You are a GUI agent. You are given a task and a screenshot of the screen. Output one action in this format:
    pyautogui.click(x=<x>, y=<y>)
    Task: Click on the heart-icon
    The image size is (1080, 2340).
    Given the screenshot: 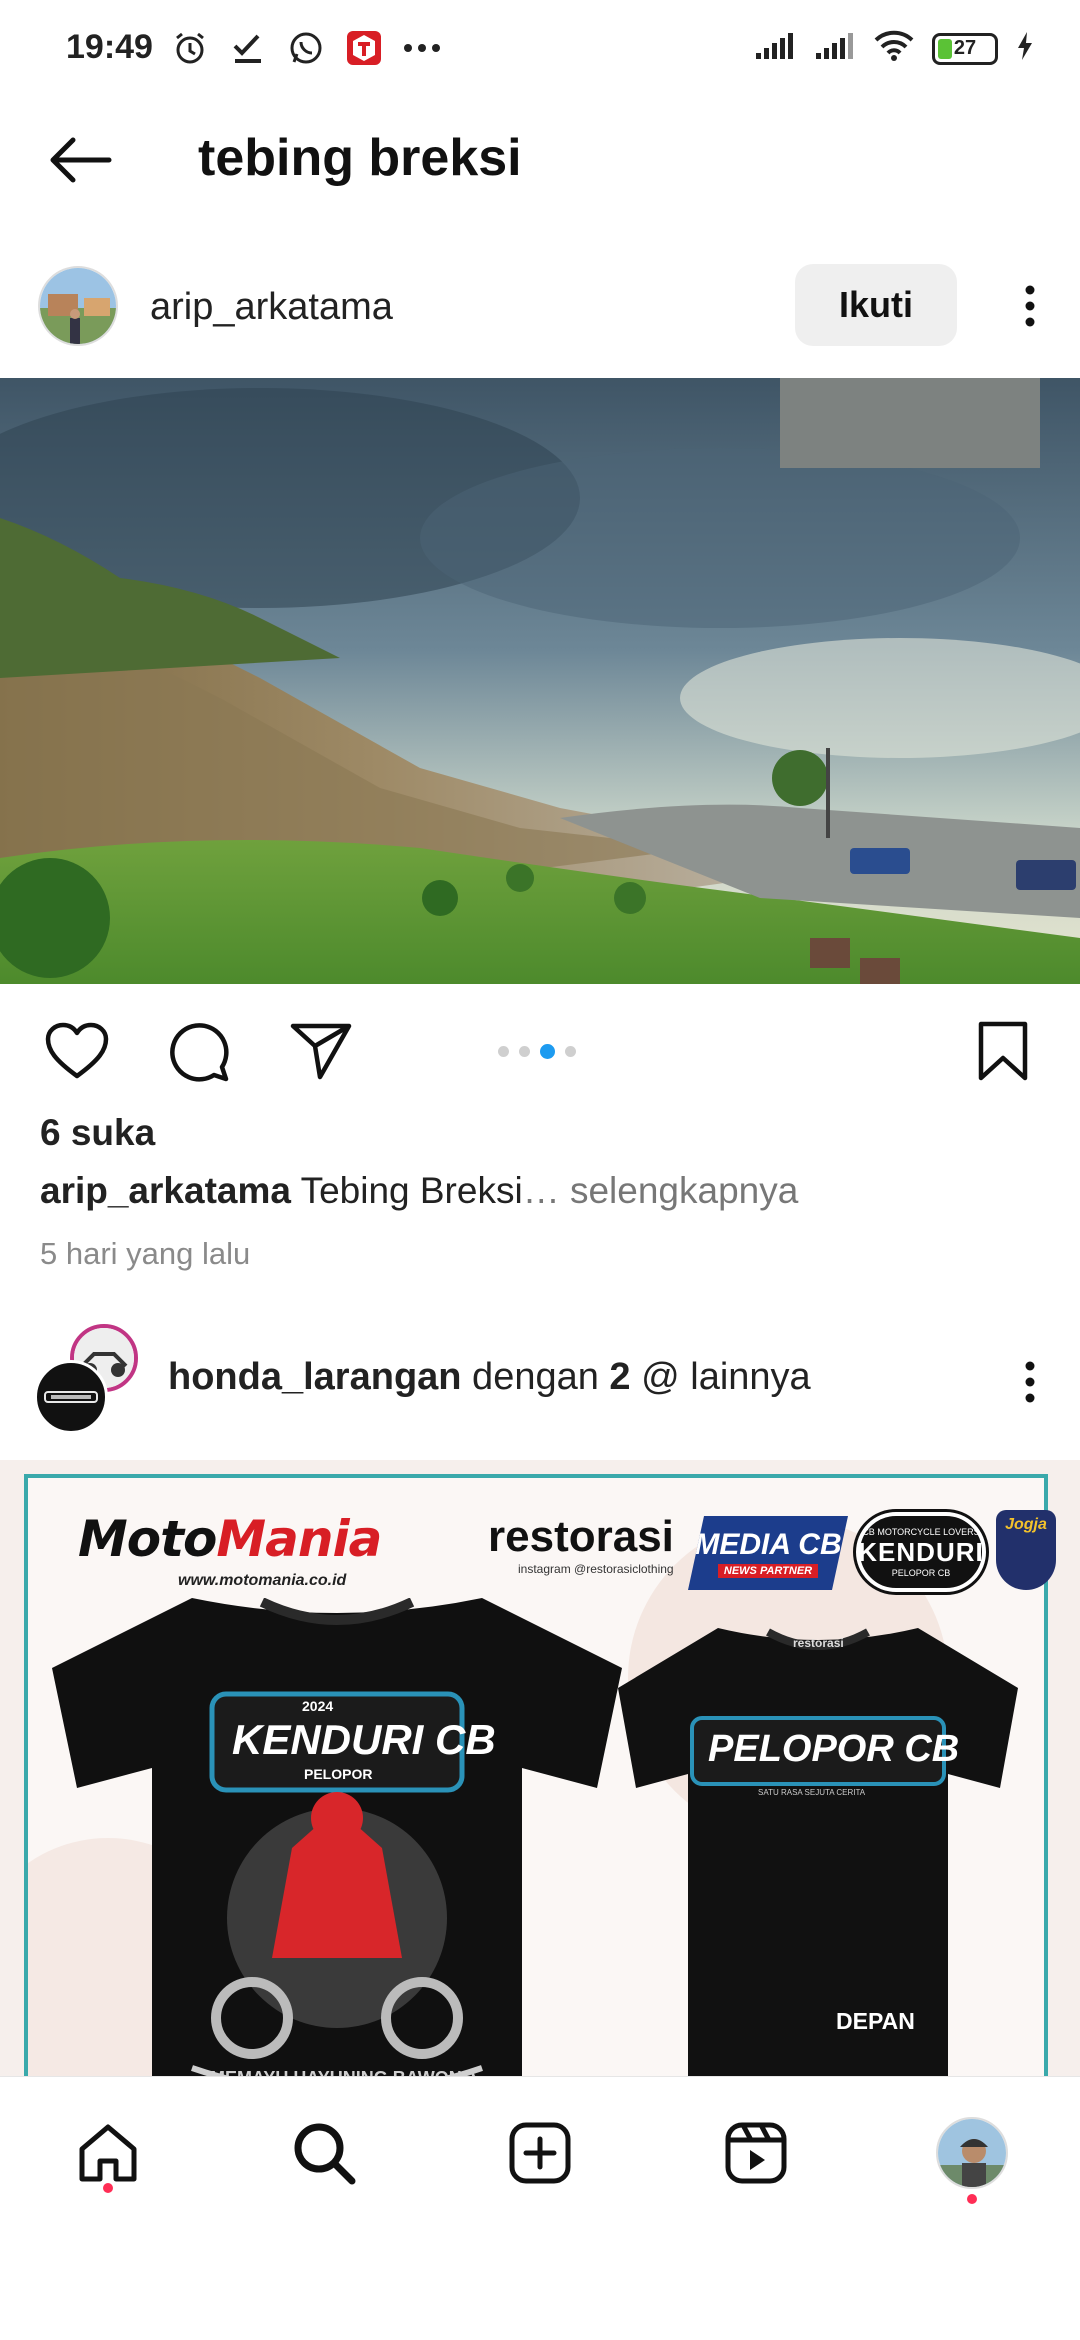 What is the action you would take?
    pyautogui.click(x=77, y=1050)
    